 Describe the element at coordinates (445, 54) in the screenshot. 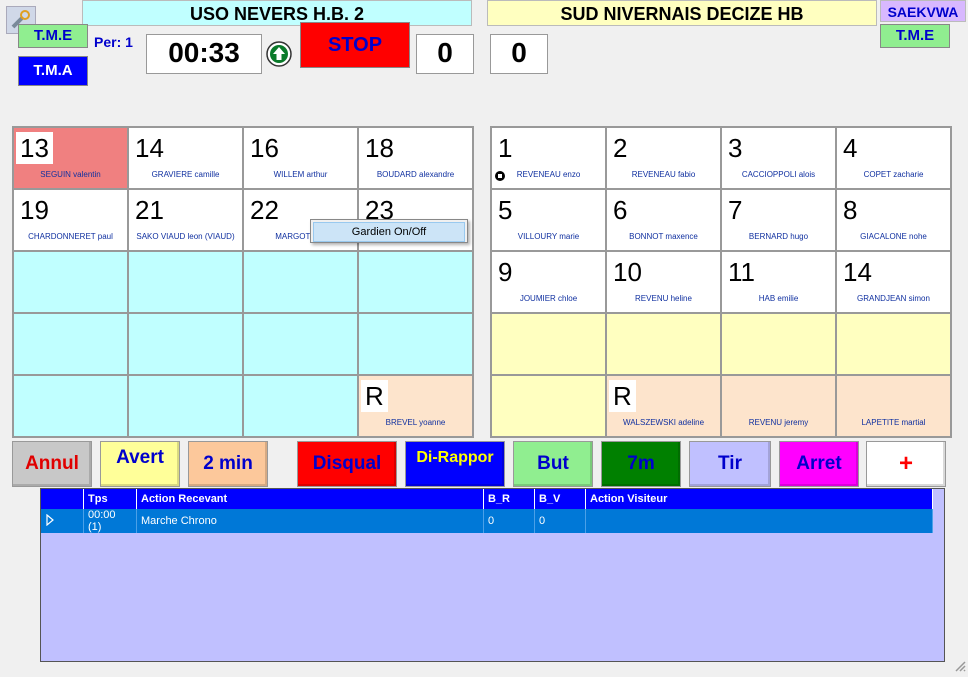

I see `home-score: 0` at that location.